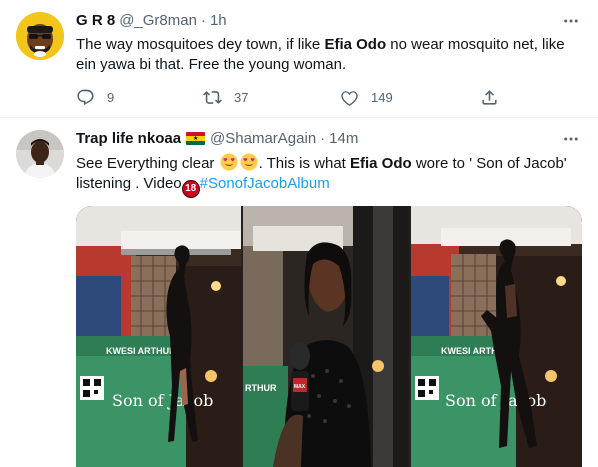  I want to click on retweet-icon, so click(212, 97).